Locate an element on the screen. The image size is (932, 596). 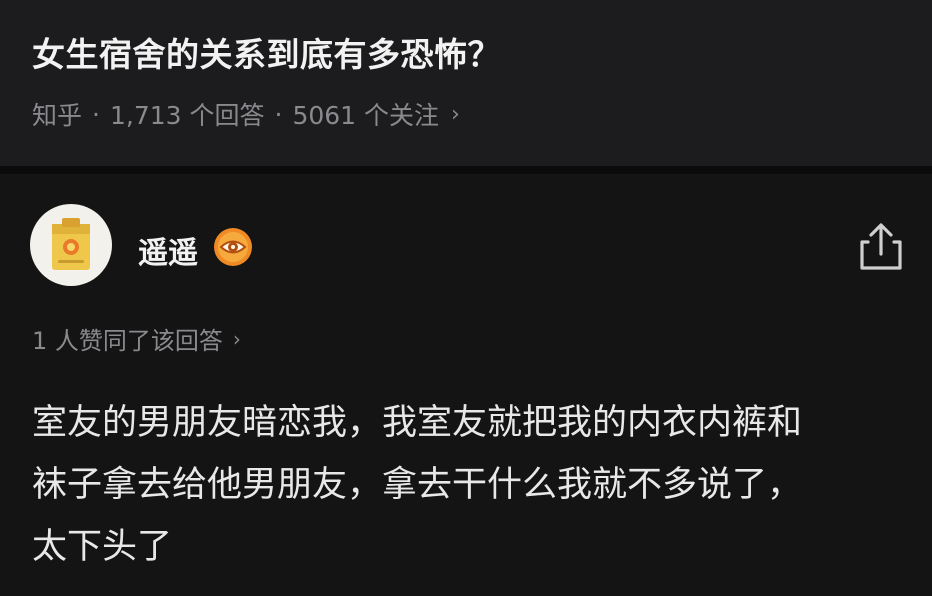
answers-count: 1,713 个回答 is located at coordinates (187, 115).